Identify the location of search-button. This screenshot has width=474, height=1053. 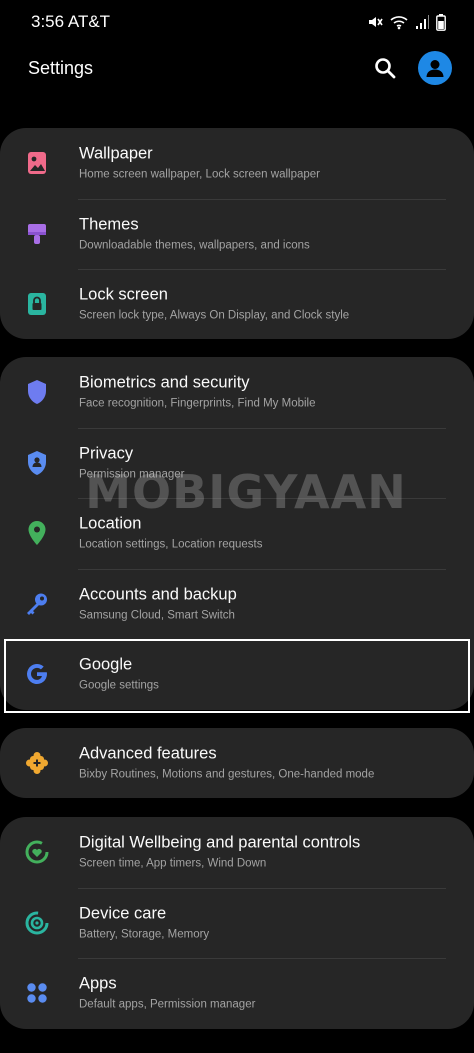
(385, 68).